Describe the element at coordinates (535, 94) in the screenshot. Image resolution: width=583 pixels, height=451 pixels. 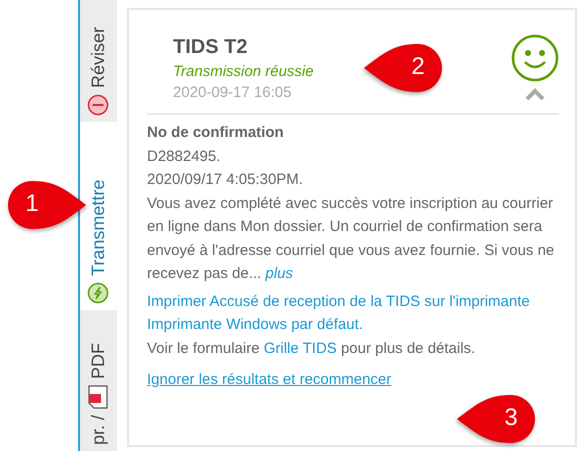
I see `collapse-chevron-icon` at that location.